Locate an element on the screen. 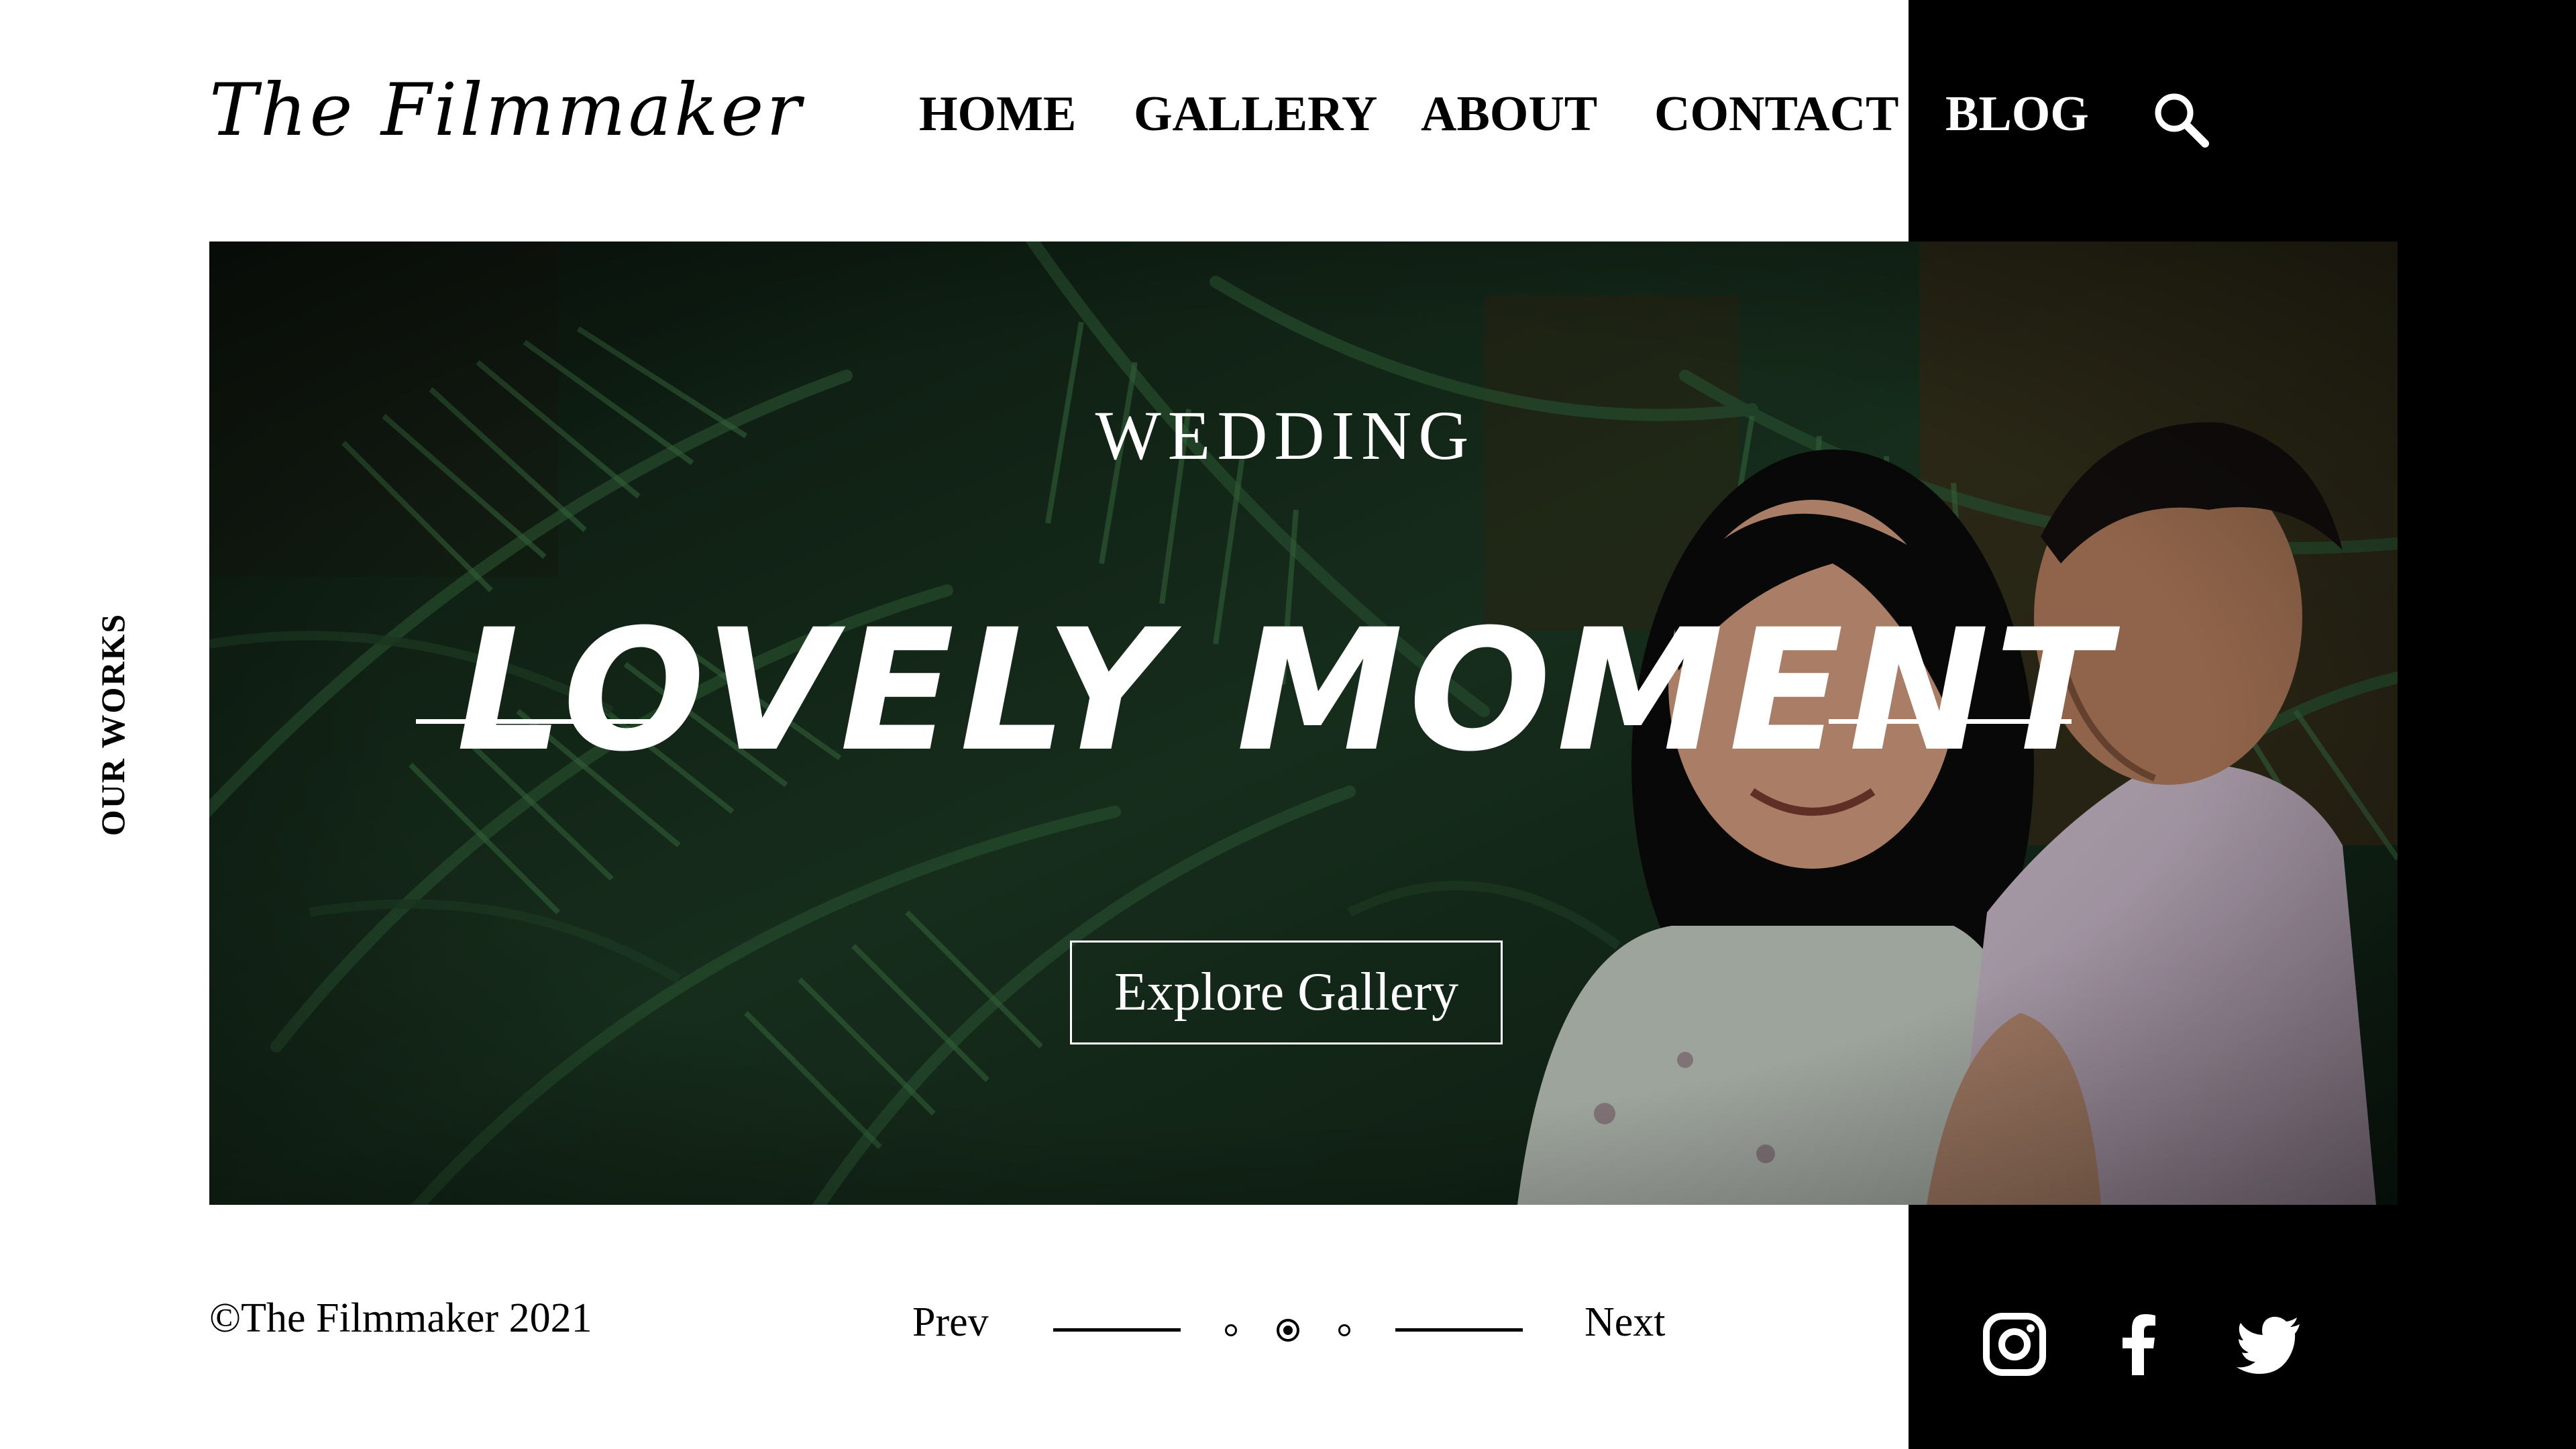 The image size is (2576, 1449). search-icon is located at coordinates (2180, 119).